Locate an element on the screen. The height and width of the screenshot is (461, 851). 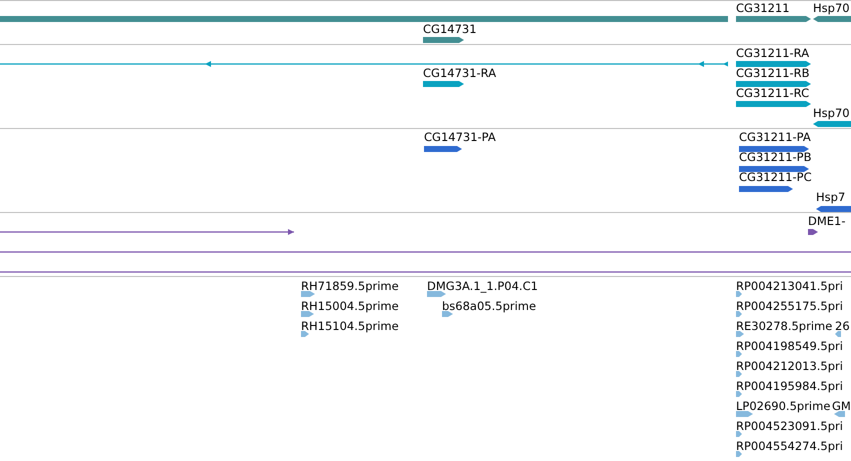
feature-label: bs68a05.5prime is located at coordinates (489, 306).